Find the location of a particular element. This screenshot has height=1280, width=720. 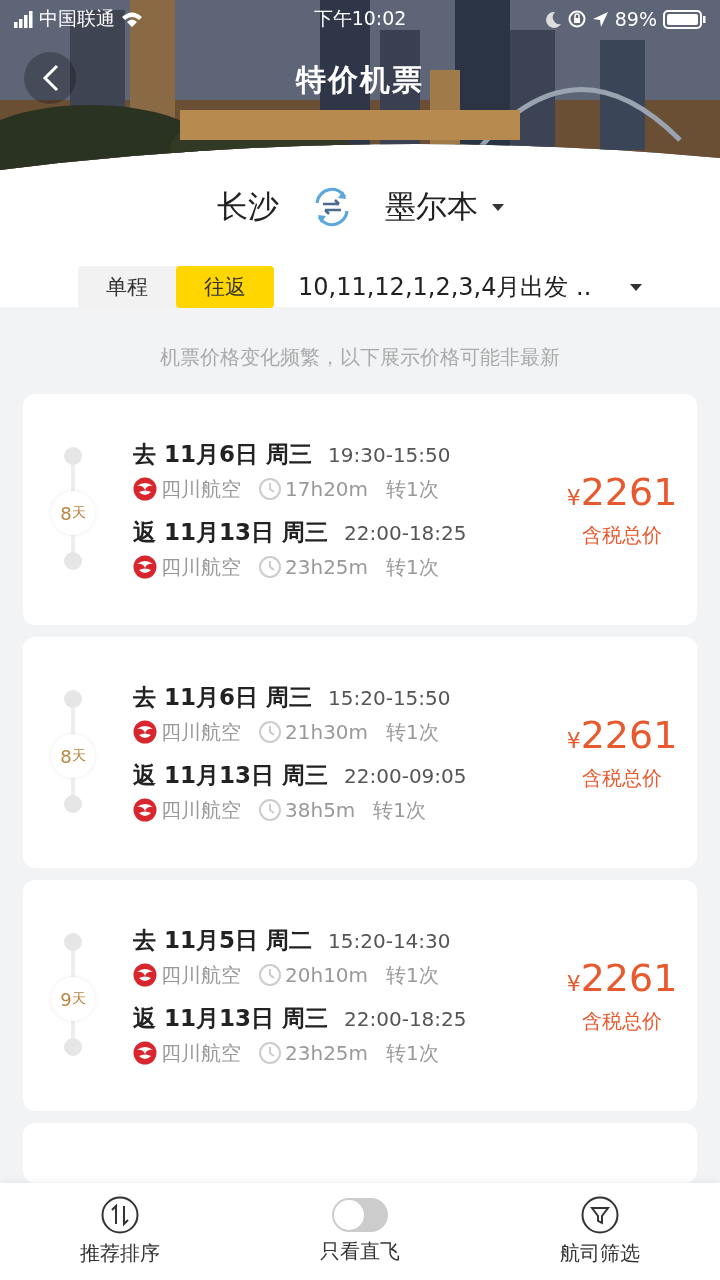

flight-duration: 20h10m is located at coordinates (327, 975).